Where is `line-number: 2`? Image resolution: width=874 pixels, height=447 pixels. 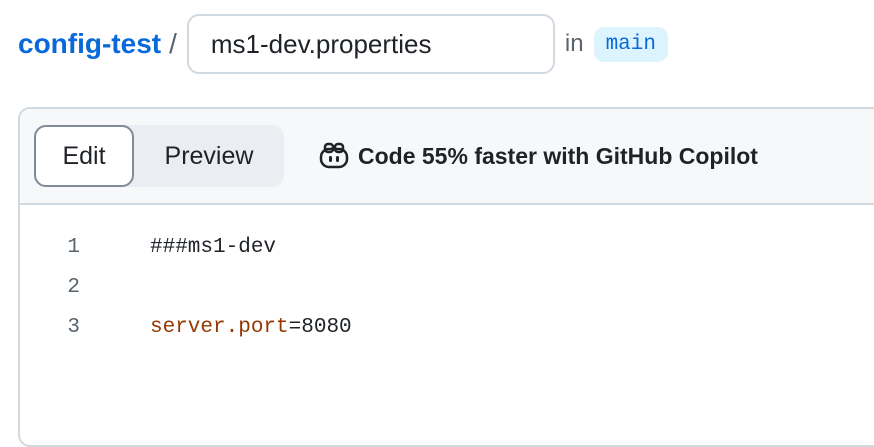
line-number: 2 is located at coordinates (73, 287).